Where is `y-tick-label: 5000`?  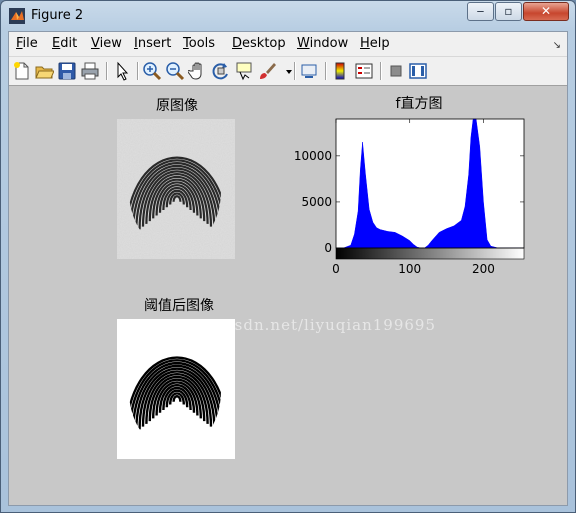 y-tick-label: 5000 is located at coordinates (316, 202).